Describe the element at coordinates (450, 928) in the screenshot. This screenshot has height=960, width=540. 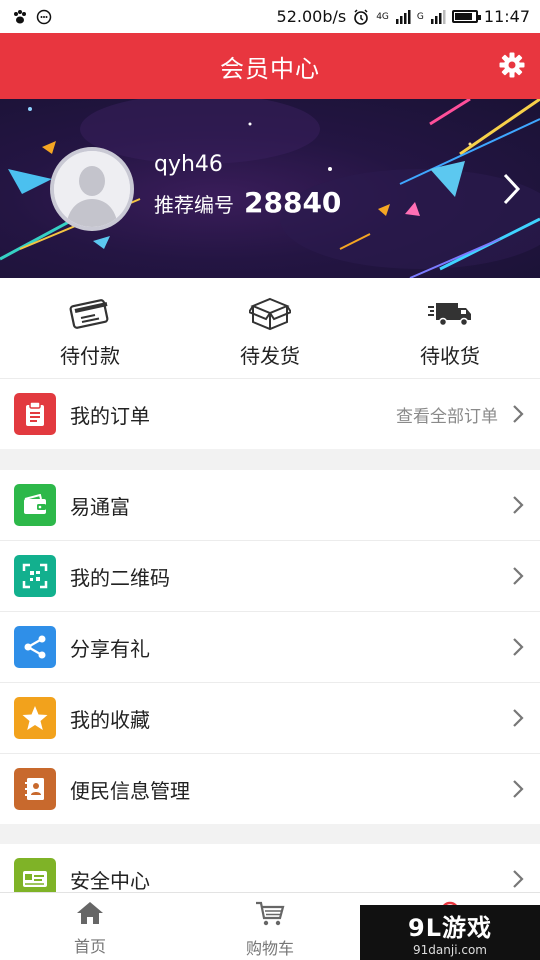
I see `watermark-logo: 9L游戏` at that location.